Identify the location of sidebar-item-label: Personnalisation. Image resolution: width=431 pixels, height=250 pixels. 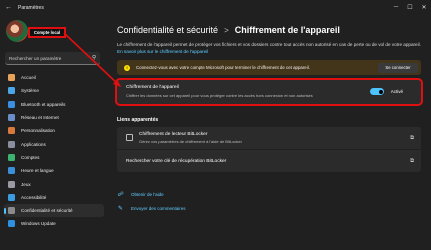
(38, 131).